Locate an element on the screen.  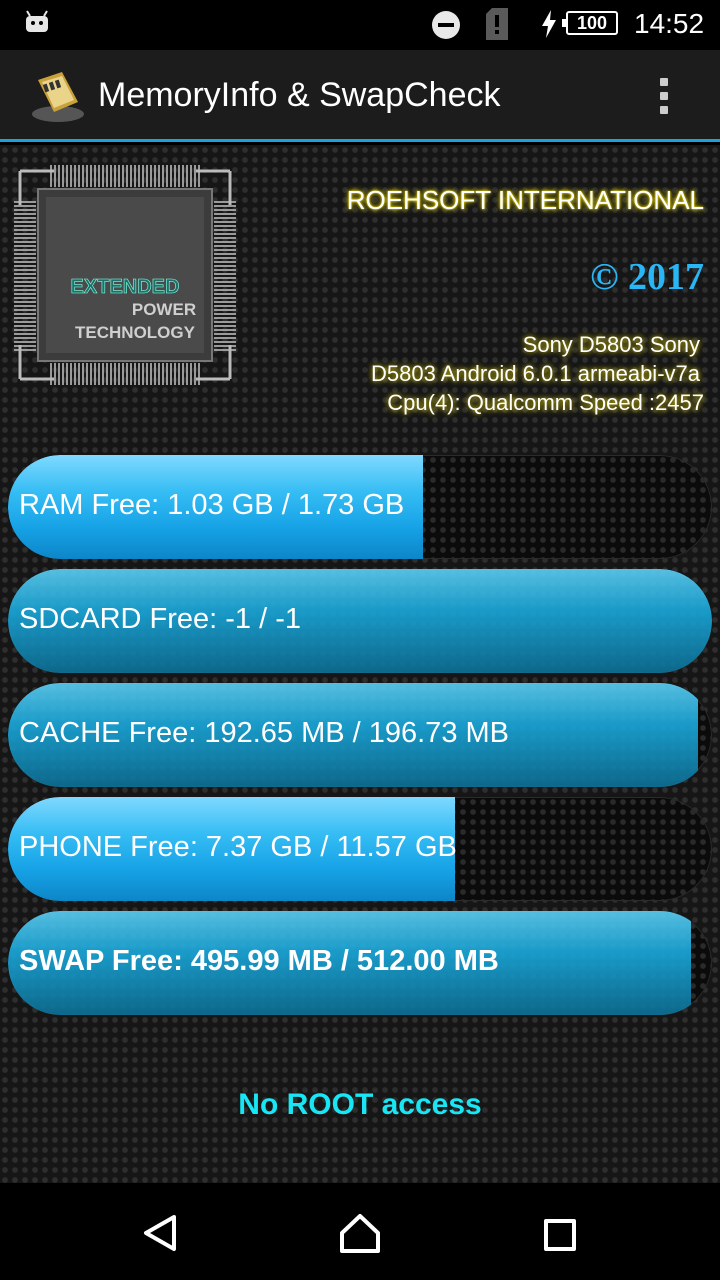
do-not-disturb-icon is located at coordinates (446, 25).